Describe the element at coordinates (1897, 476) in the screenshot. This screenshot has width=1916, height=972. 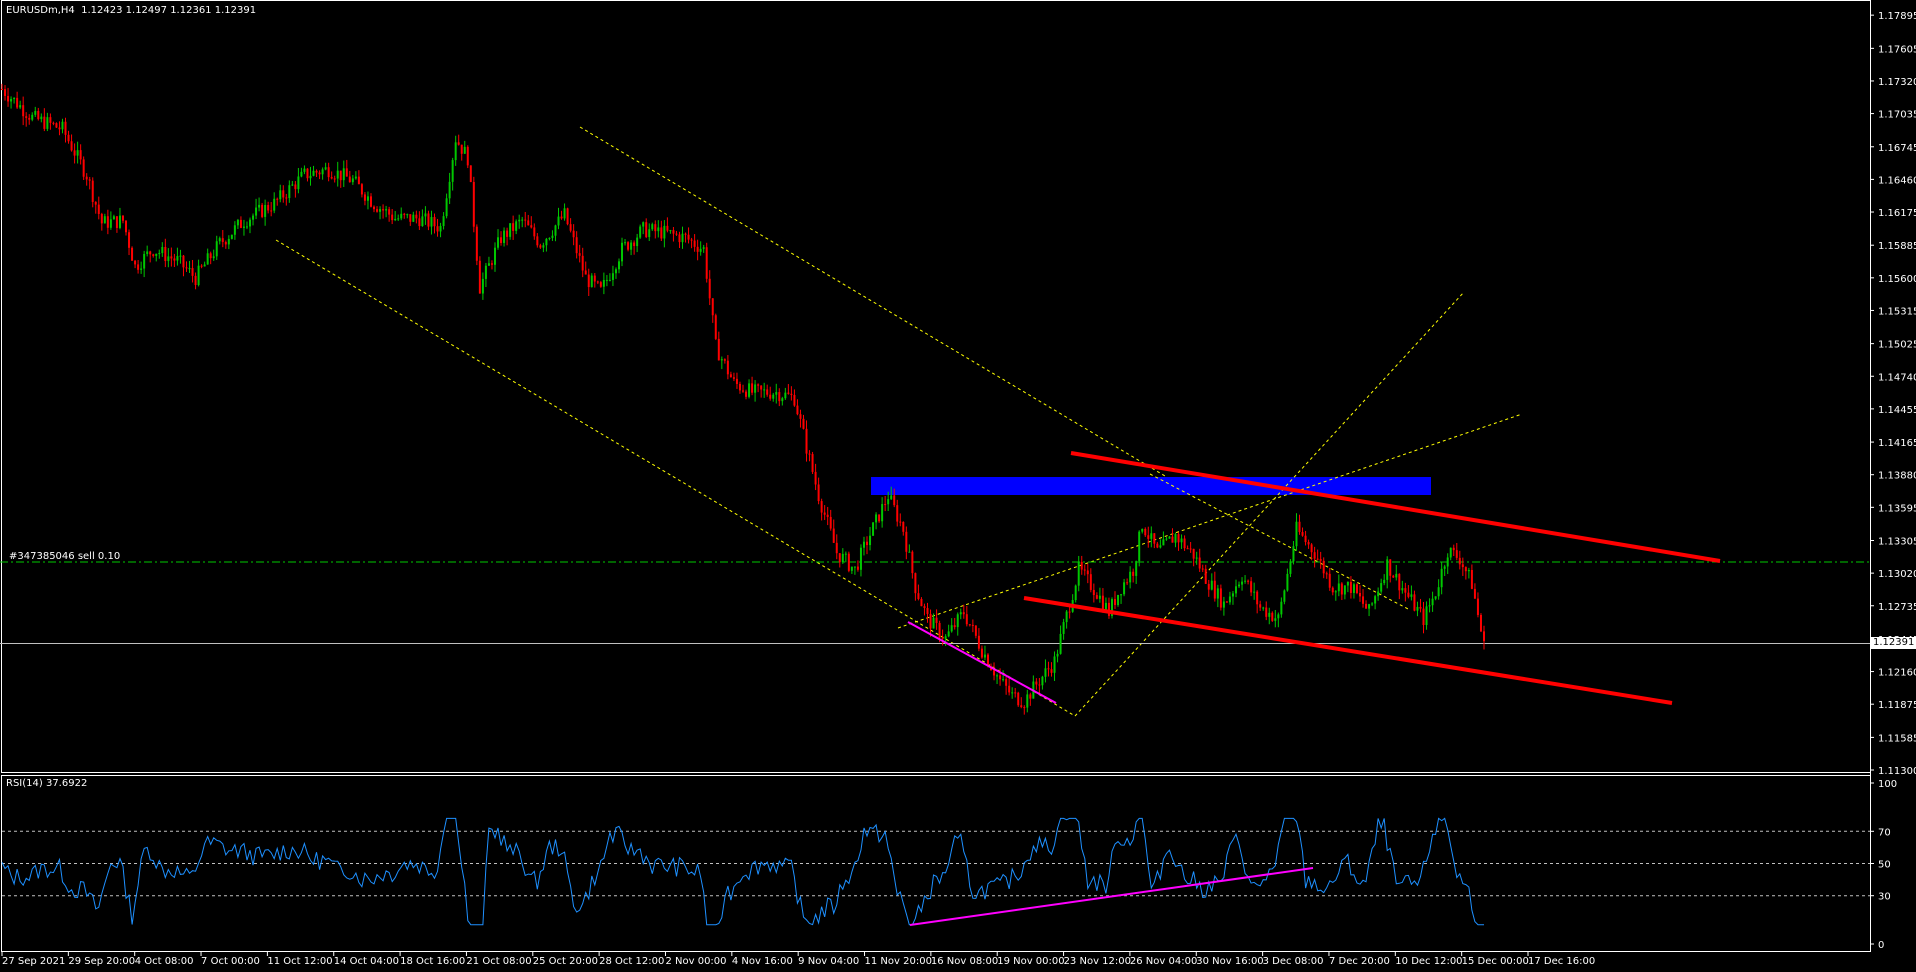
I see `price-tick-label: 1.13880` at that location.